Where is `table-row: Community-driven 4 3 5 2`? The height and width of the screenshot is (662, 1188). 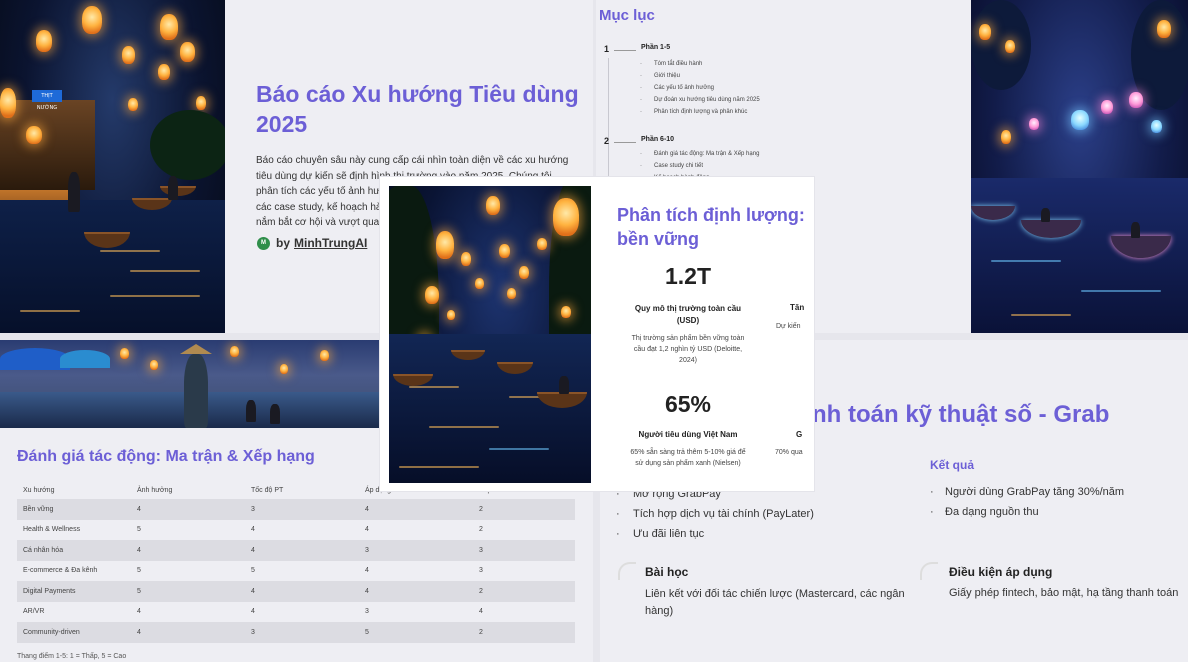 table-row: Community-driven 4 3 5 2 is located at coordinates (296, 632).